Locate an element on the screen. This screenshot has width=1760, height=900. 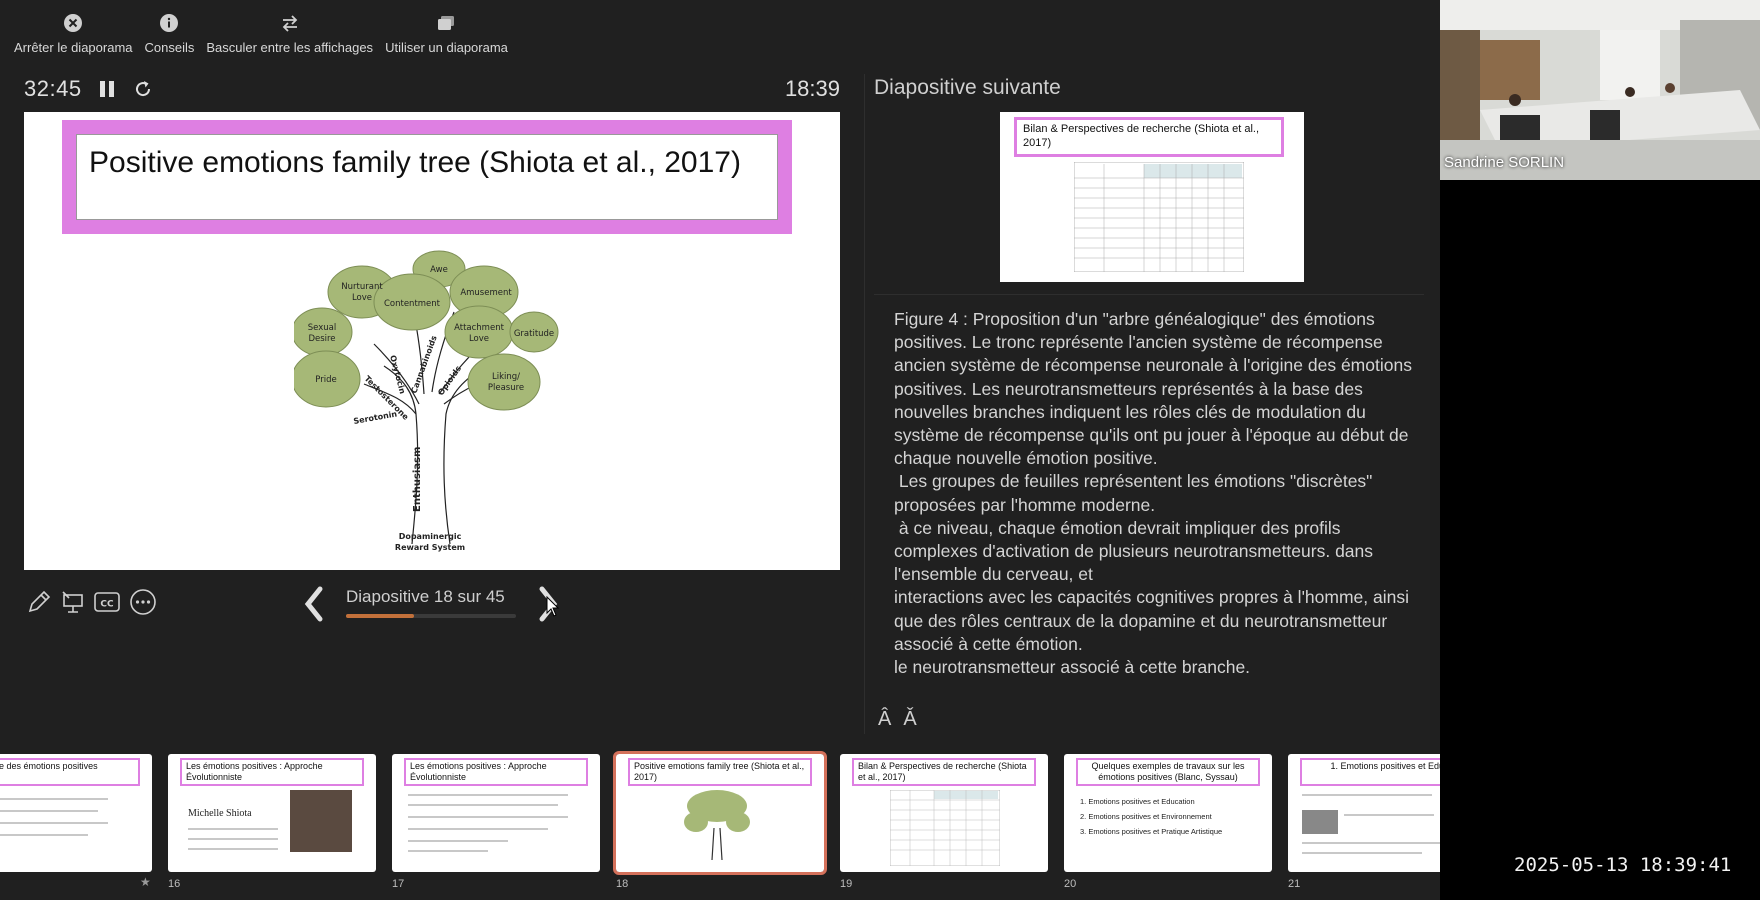
thumb-bullet: 2. Emotions positives et Environnement is located at coordinates (1146, 816).